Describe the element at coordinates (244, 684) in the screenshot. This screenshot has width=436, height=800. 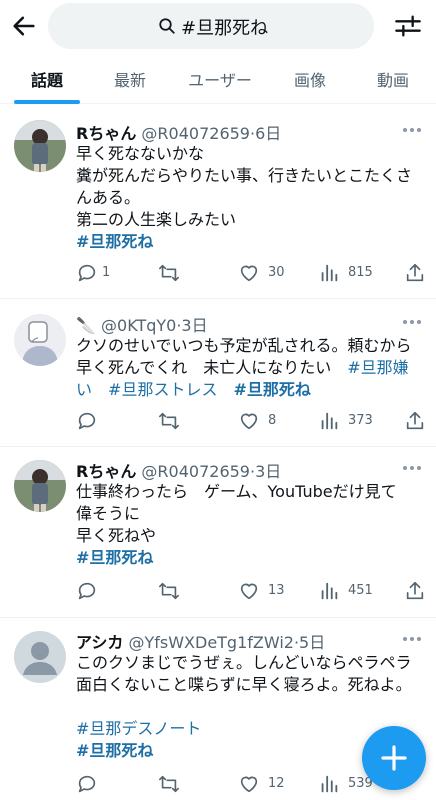
I see `tweet-line: 面白くないこと喋らずに早く寝ろよ。死ねよ。` at that location.